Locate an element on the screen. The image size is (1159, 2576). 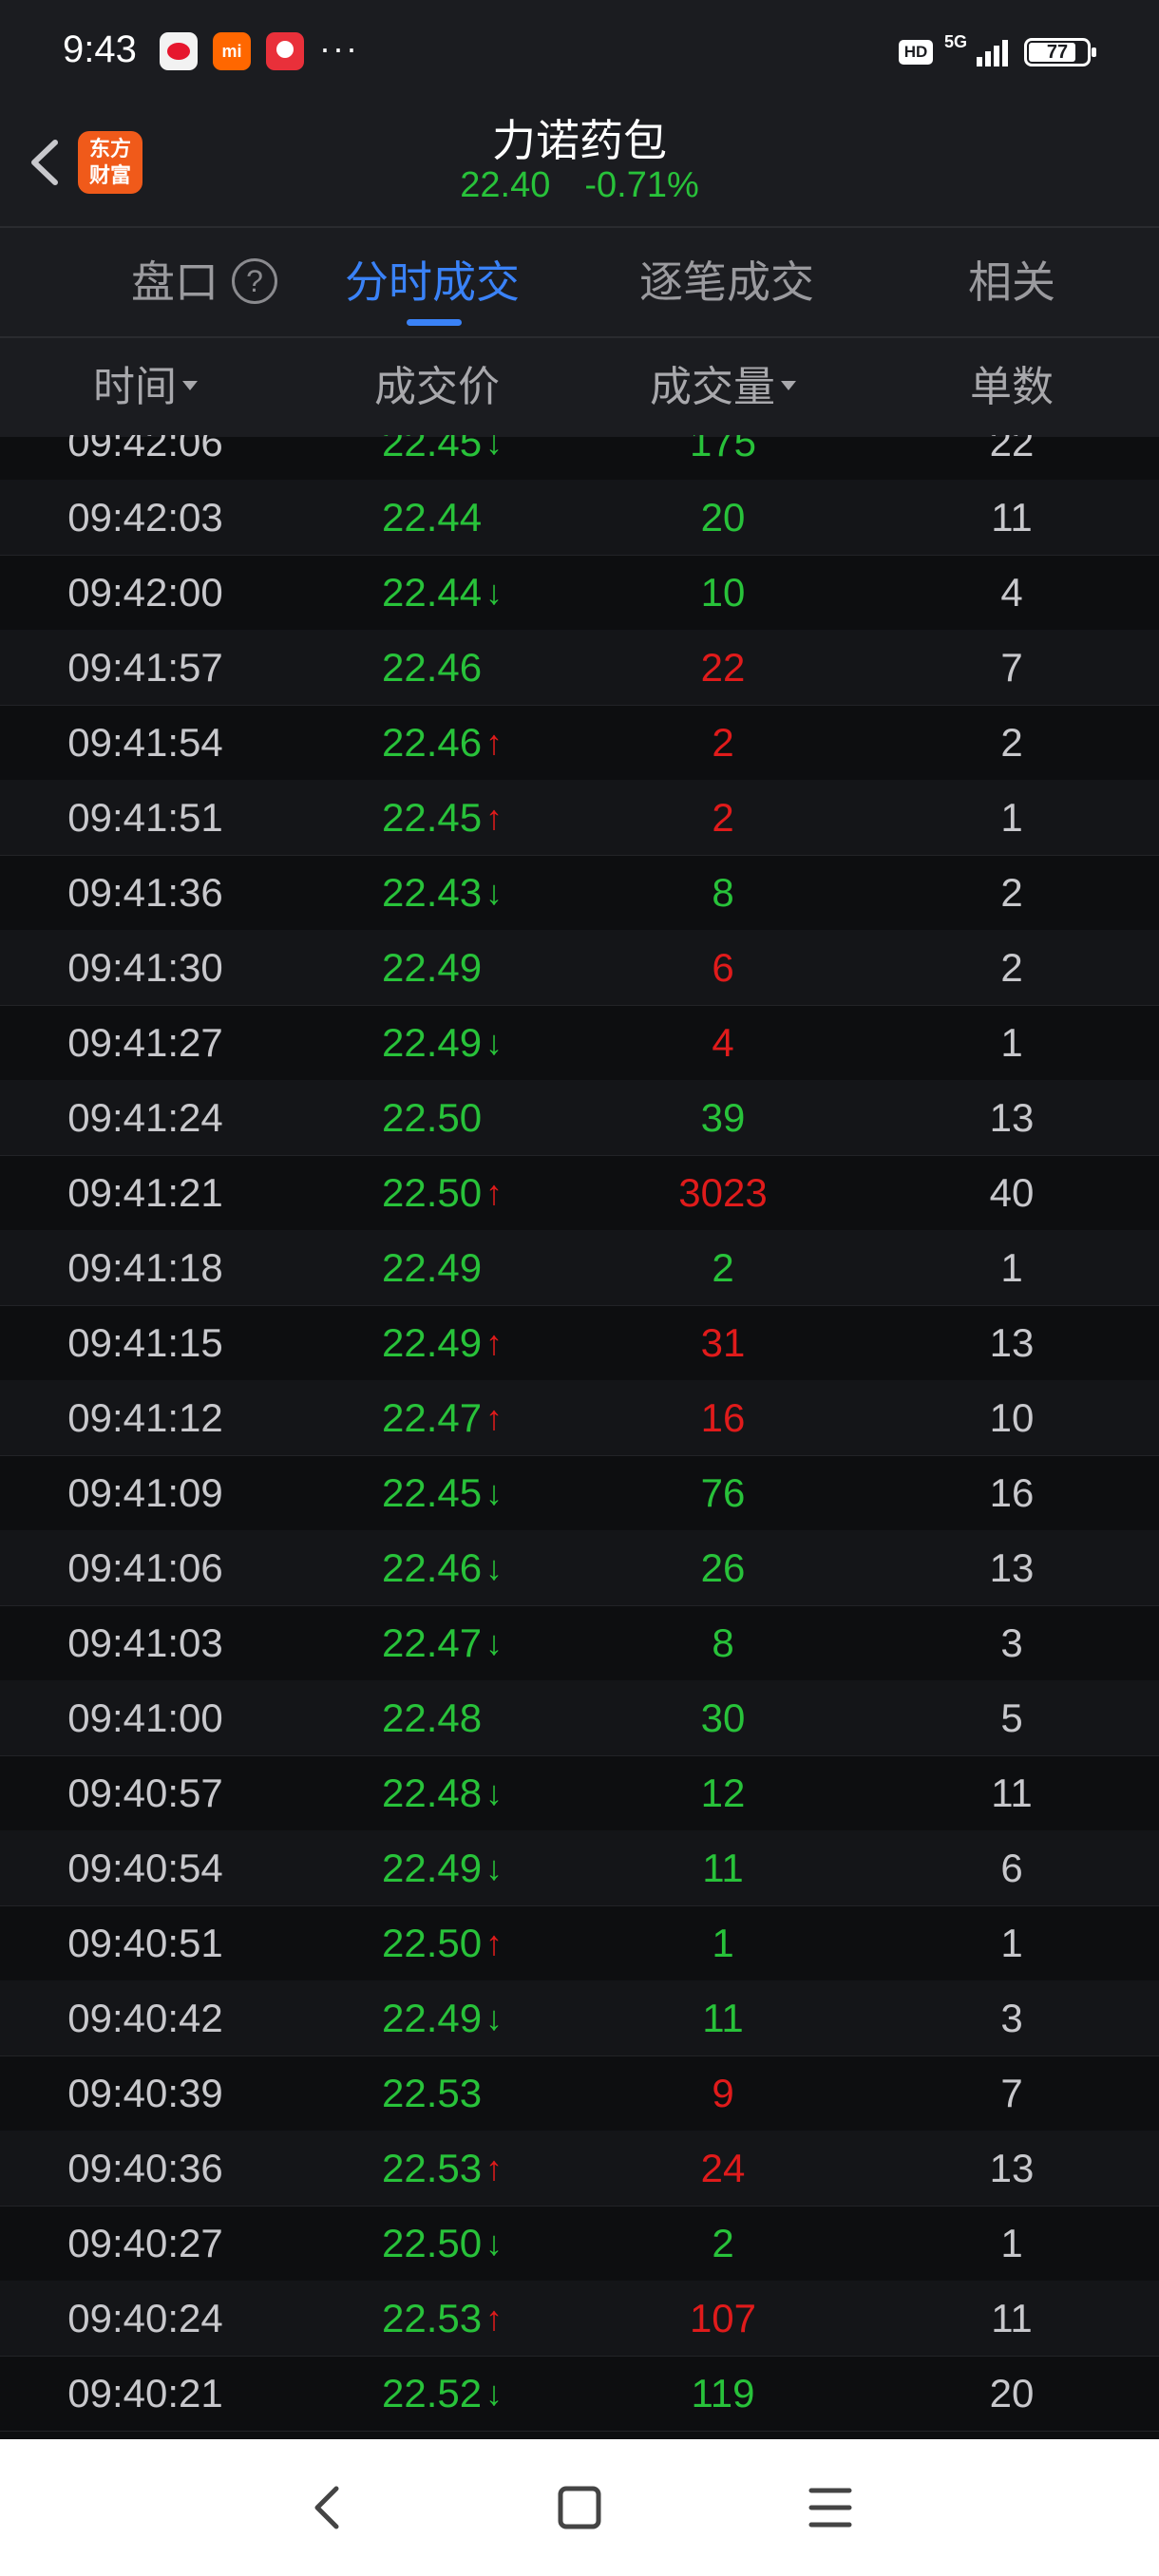
trade-count: 10 is located at coordinates (1012, 1417).